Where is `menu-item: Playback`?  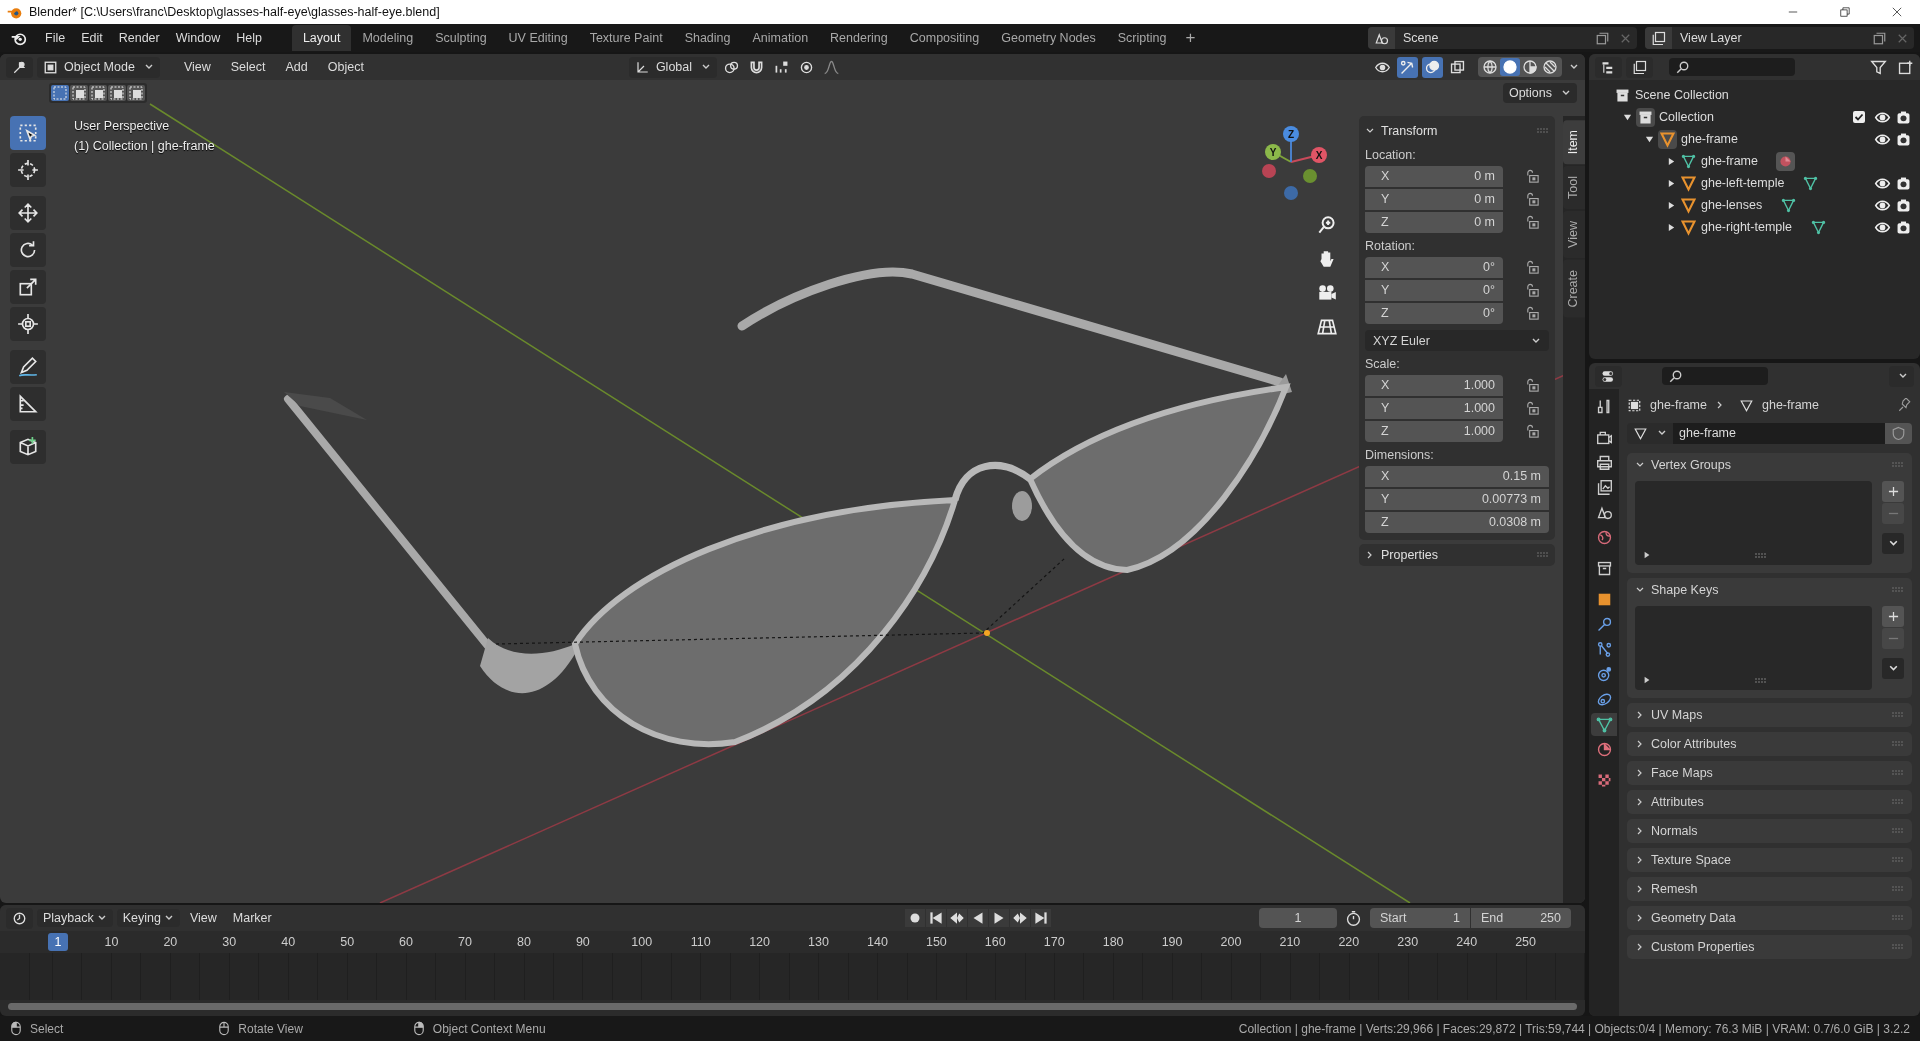
menu-item: Playback is located at coordinates (75, 918).